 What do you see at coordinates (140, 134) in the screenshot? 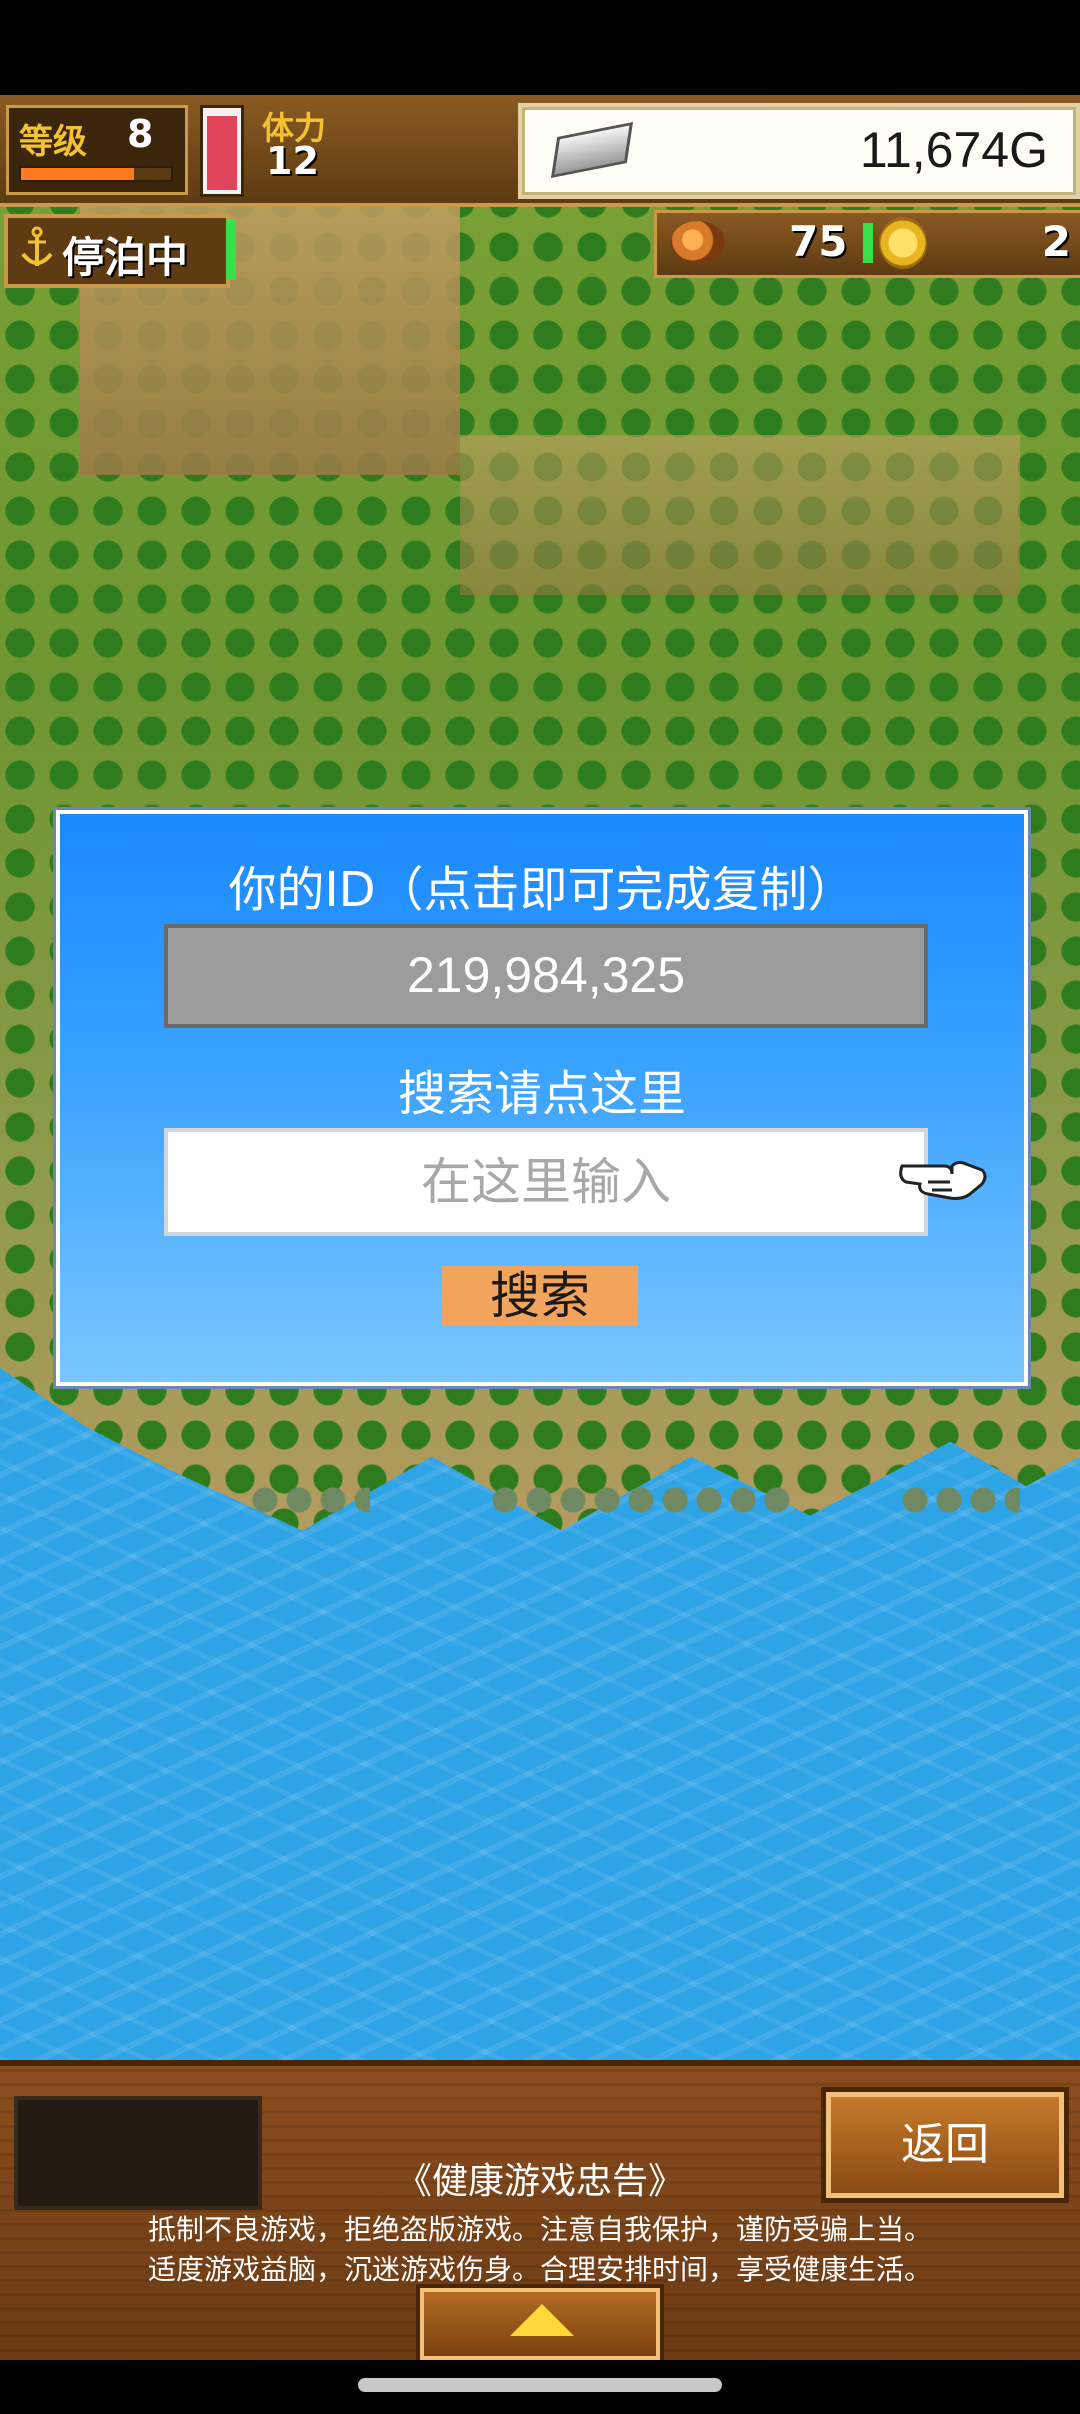
I see `level-value: 8` at bounding box center [140, 134].